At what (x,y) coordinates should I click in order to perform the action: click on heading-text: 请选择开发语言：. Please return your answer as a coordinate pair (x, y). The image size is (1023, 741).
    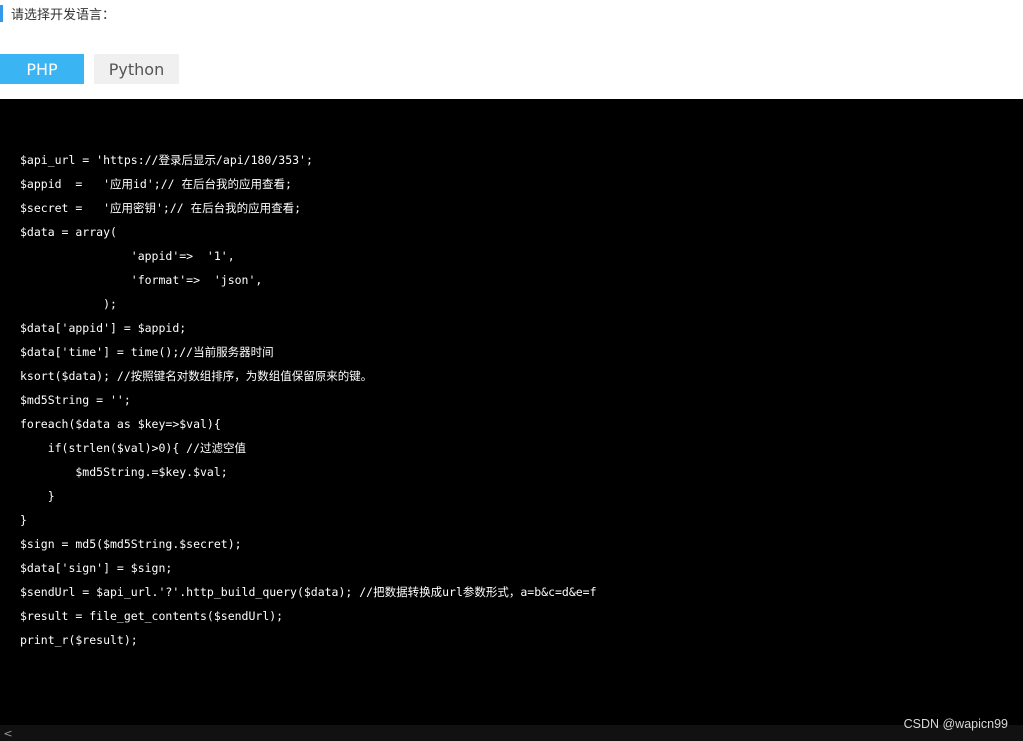
    Looking at the image, I should click on (63, 15).